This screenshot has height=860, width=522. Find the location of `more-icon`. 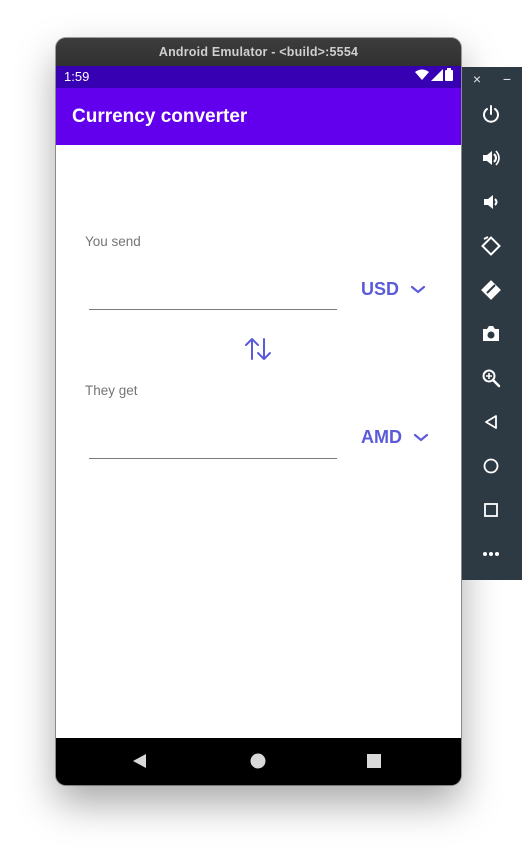

more-icon is located at coordinates (491, 554).